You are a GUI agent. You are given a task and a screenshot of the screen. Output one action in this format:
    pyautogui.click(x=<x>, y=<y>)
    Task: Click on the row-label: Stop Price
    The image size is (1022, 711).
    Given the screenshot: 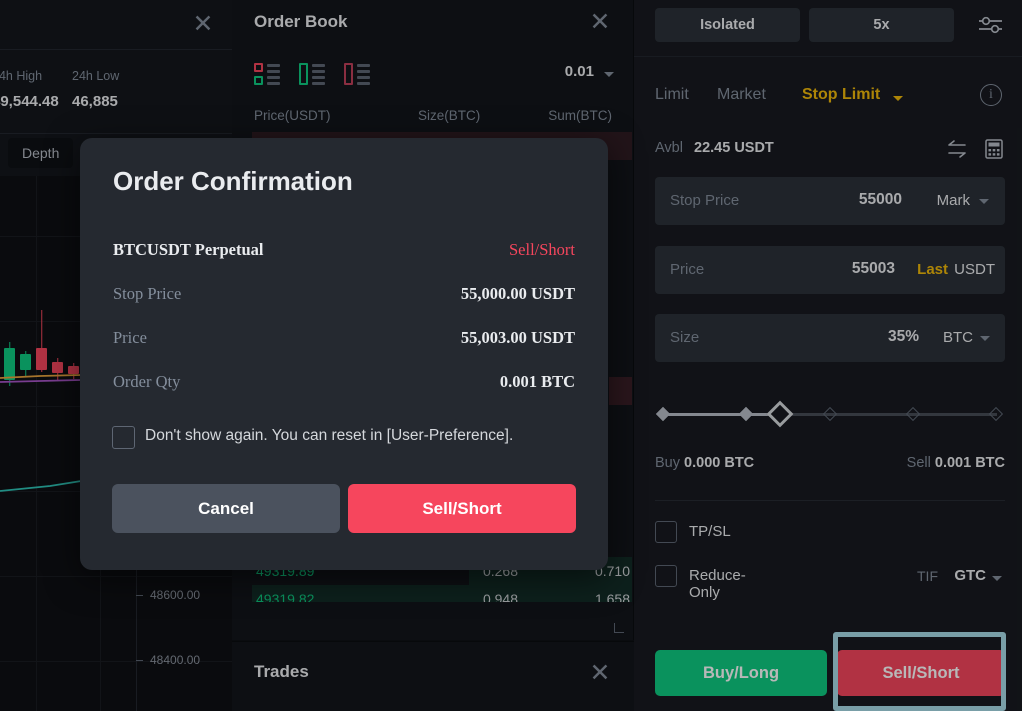 What is the action you would take?
    pyautogui.click(x=147, y=293)
    